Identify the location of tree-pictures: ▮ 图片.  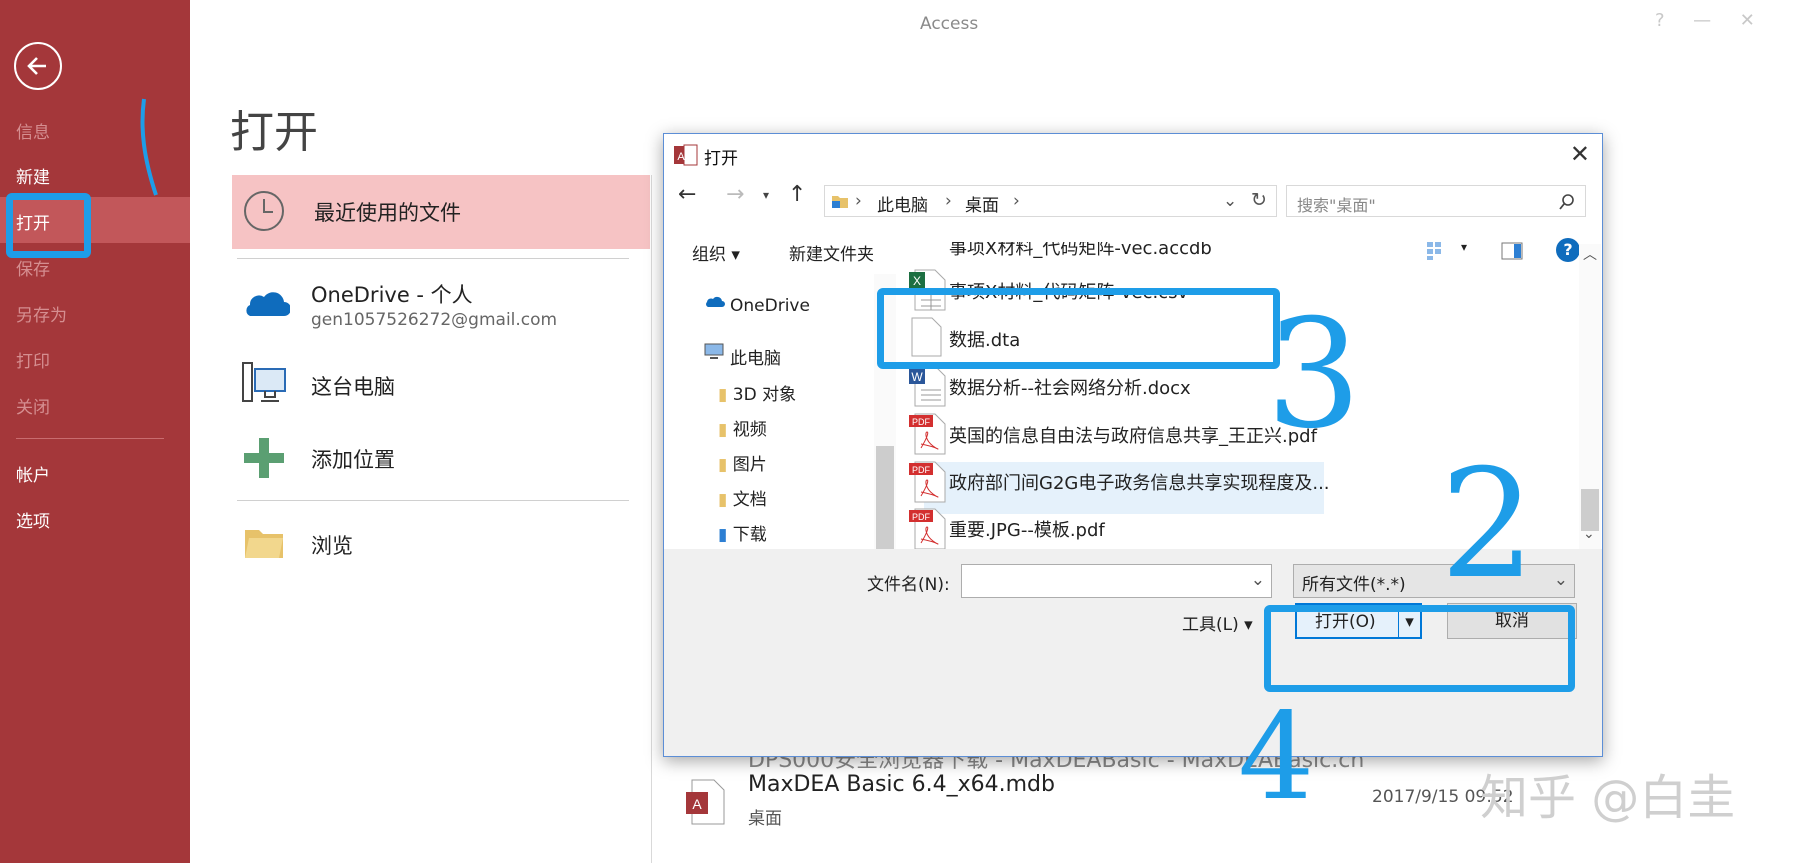
(742, 462).